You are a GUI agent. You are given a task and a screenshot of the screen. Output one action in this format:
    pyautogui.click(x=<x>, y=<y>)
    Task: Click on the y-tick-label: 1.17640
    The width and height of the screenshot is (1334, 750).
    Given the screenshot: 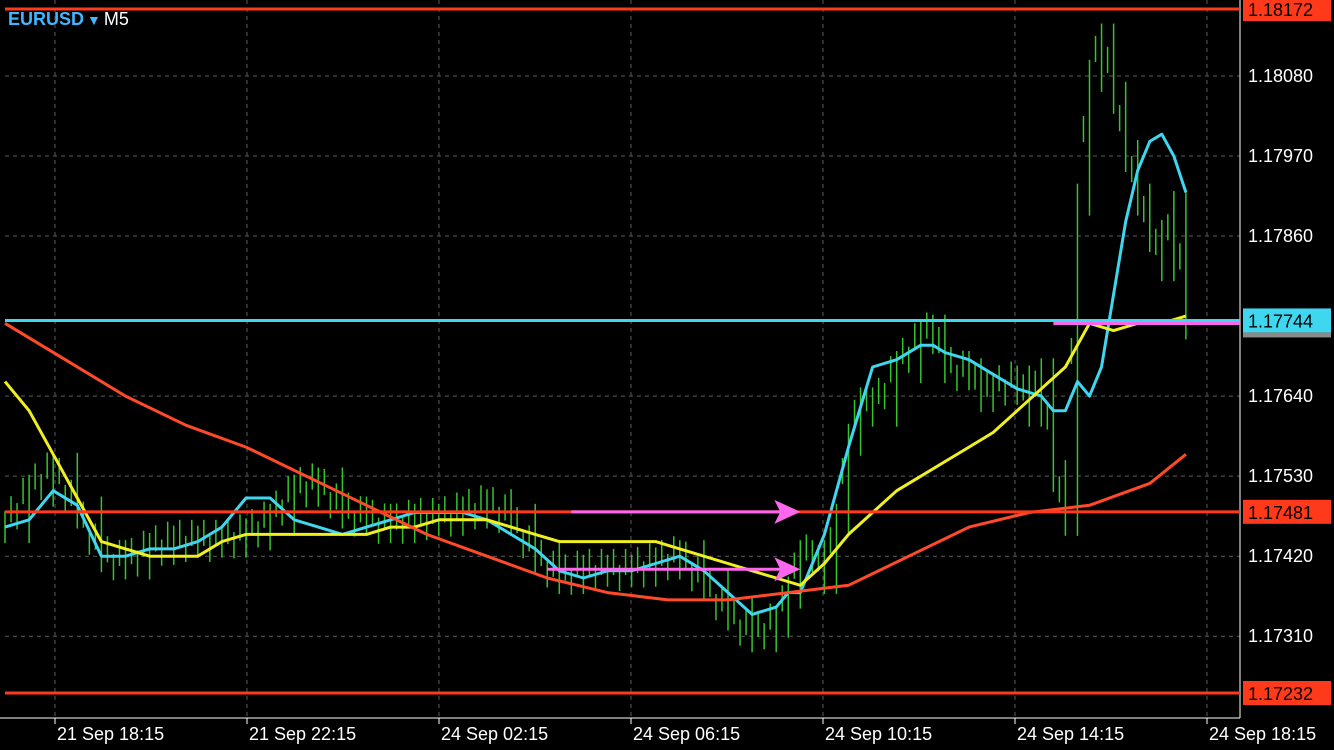 What is the action you would take?
    pyautogui.click(x=1280, y=396)
    